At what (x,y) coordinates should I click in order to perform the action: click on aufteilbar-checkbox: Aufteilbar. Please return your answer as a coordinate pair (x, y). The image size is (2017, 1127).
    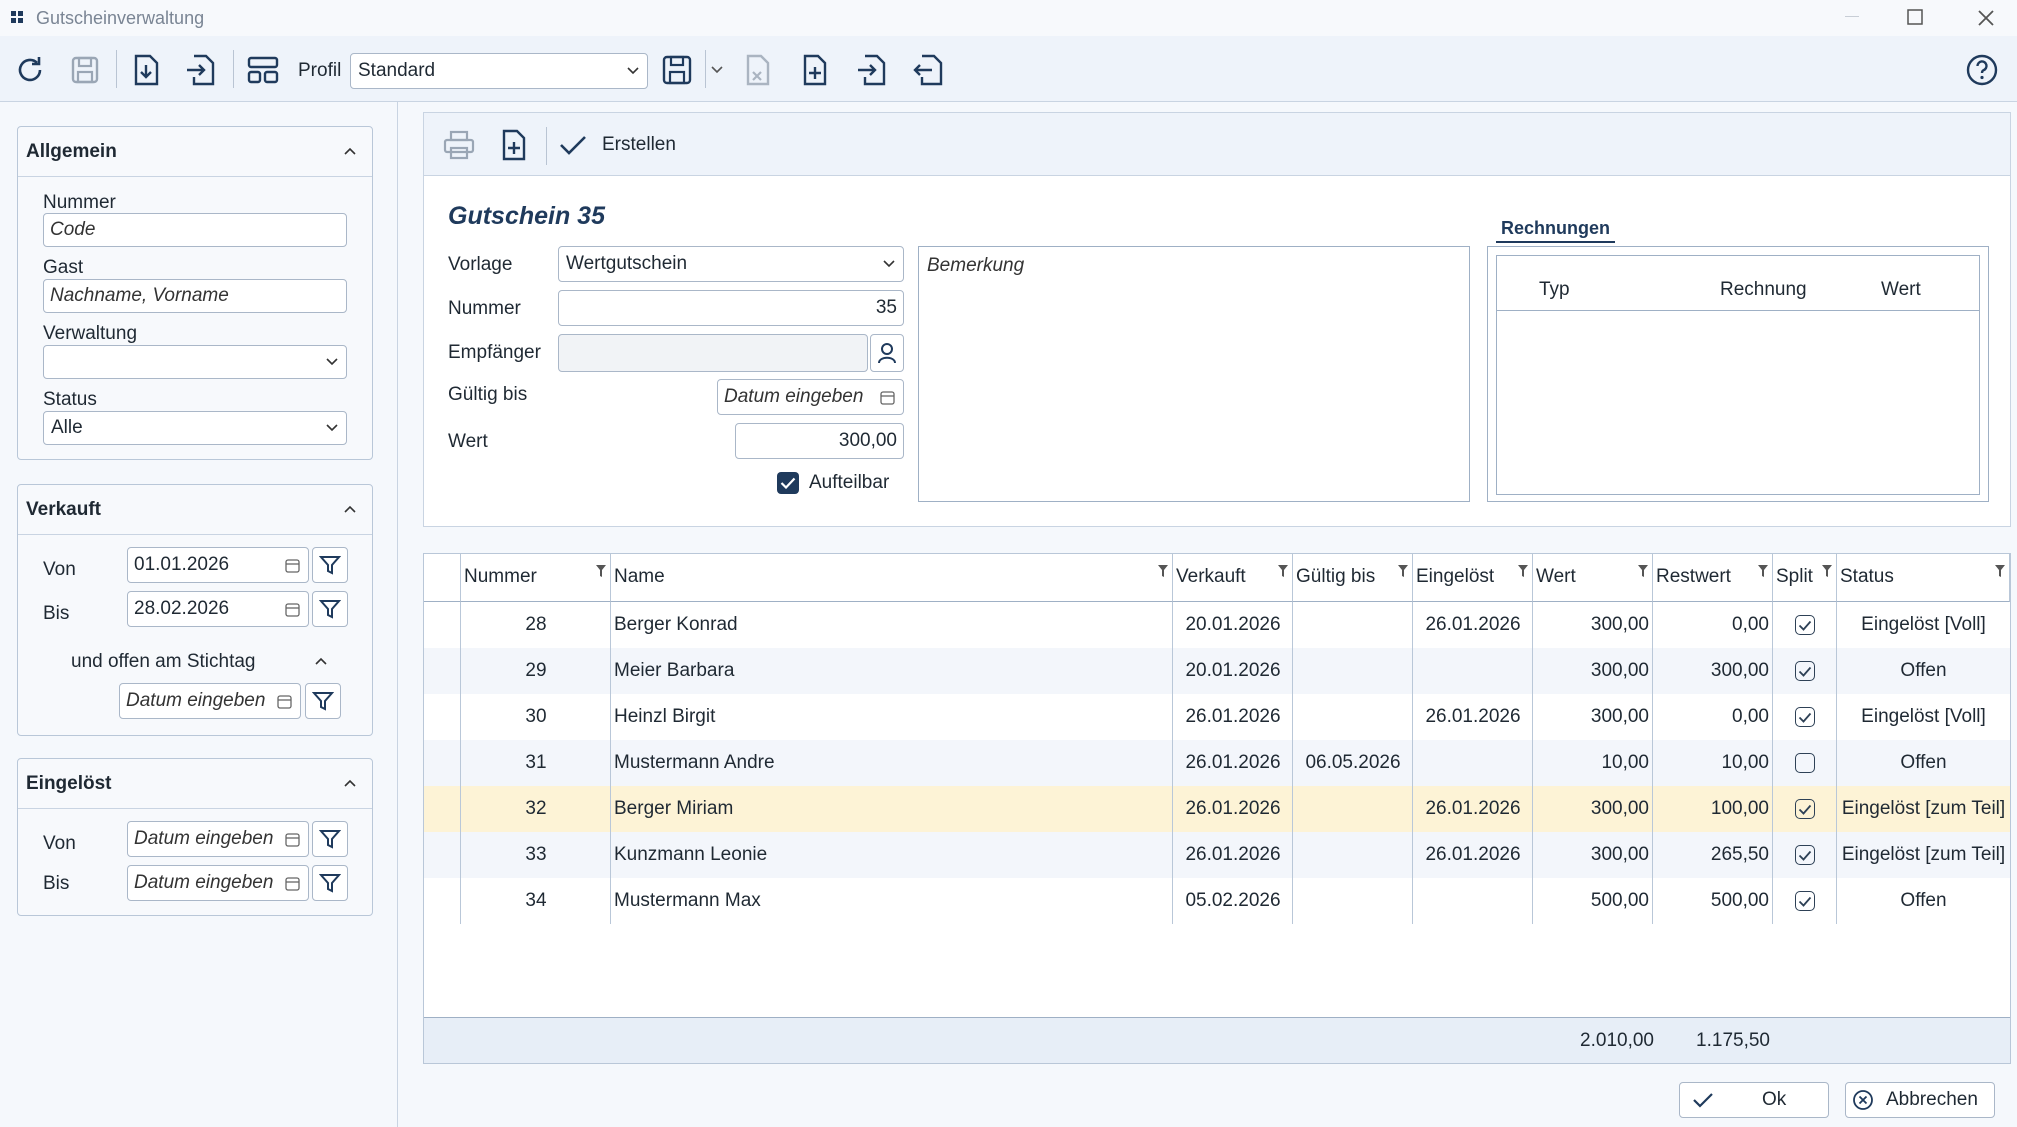
    Looking at the image, I should click on (833, 483).